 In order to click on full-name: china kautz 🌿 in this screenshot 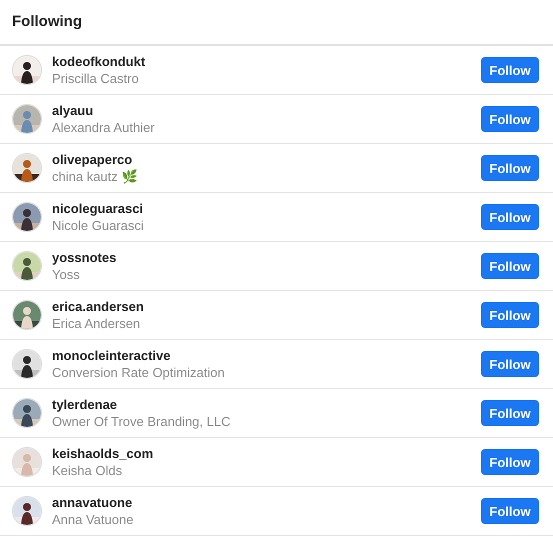, I will do `click(95, 176)`.